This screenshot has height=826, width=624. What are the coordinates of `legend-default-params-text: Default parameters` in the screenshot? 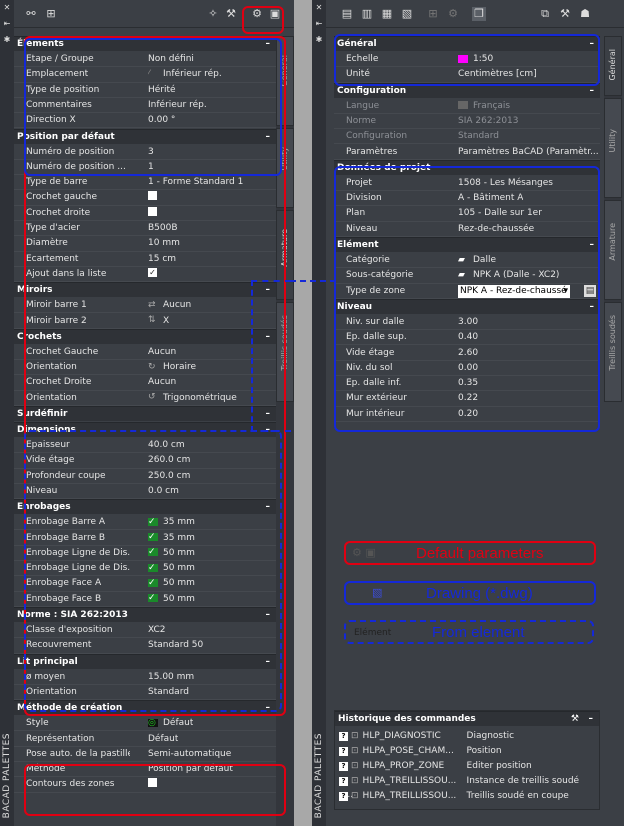 It's located at (480, 553).